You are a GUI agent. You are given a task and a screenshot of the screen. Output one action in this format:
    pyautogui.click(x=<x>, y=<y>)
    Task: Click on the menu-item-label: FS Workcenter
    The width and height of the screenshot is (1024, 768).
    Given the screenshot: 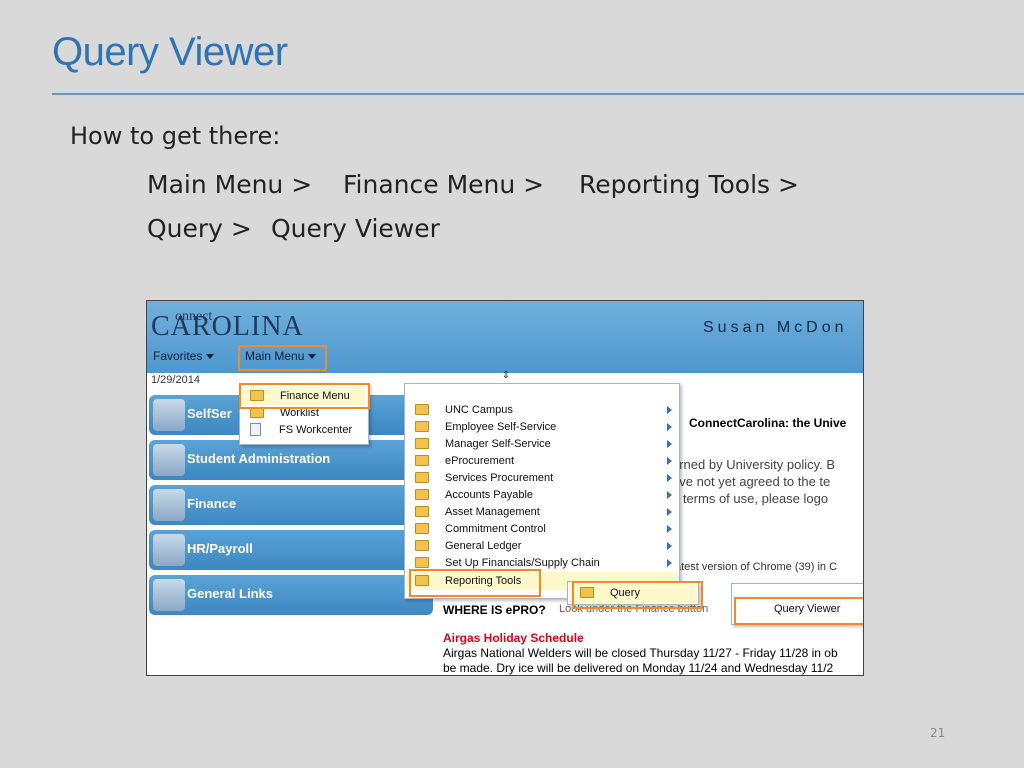 What is the action you would take?
    pyautogui.click(x=316, y=430)
    